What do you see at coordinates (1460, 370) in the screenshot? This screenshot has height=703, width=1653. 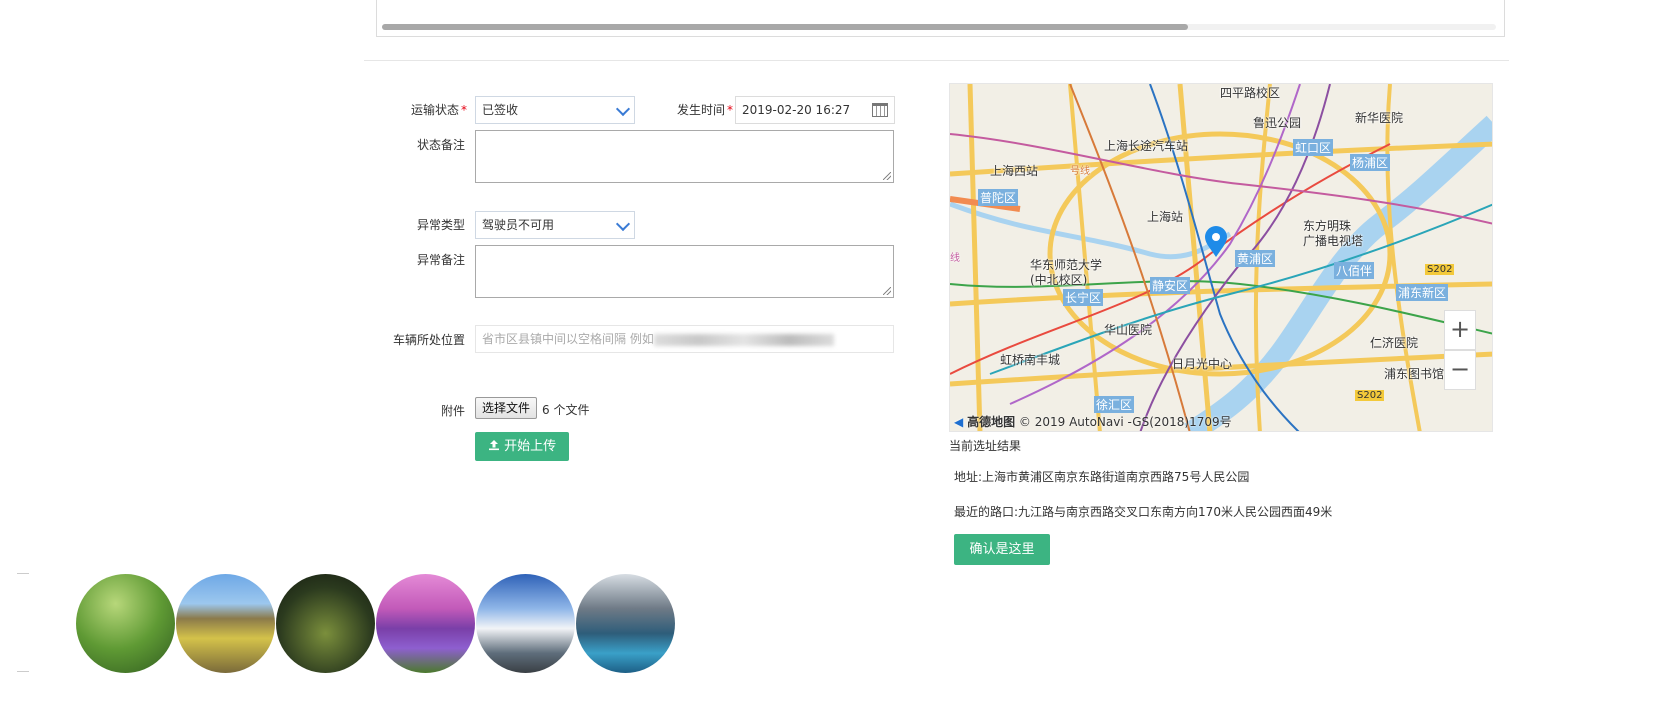 I see `zoom-out-button: −` at bounding box center [1460, 370].